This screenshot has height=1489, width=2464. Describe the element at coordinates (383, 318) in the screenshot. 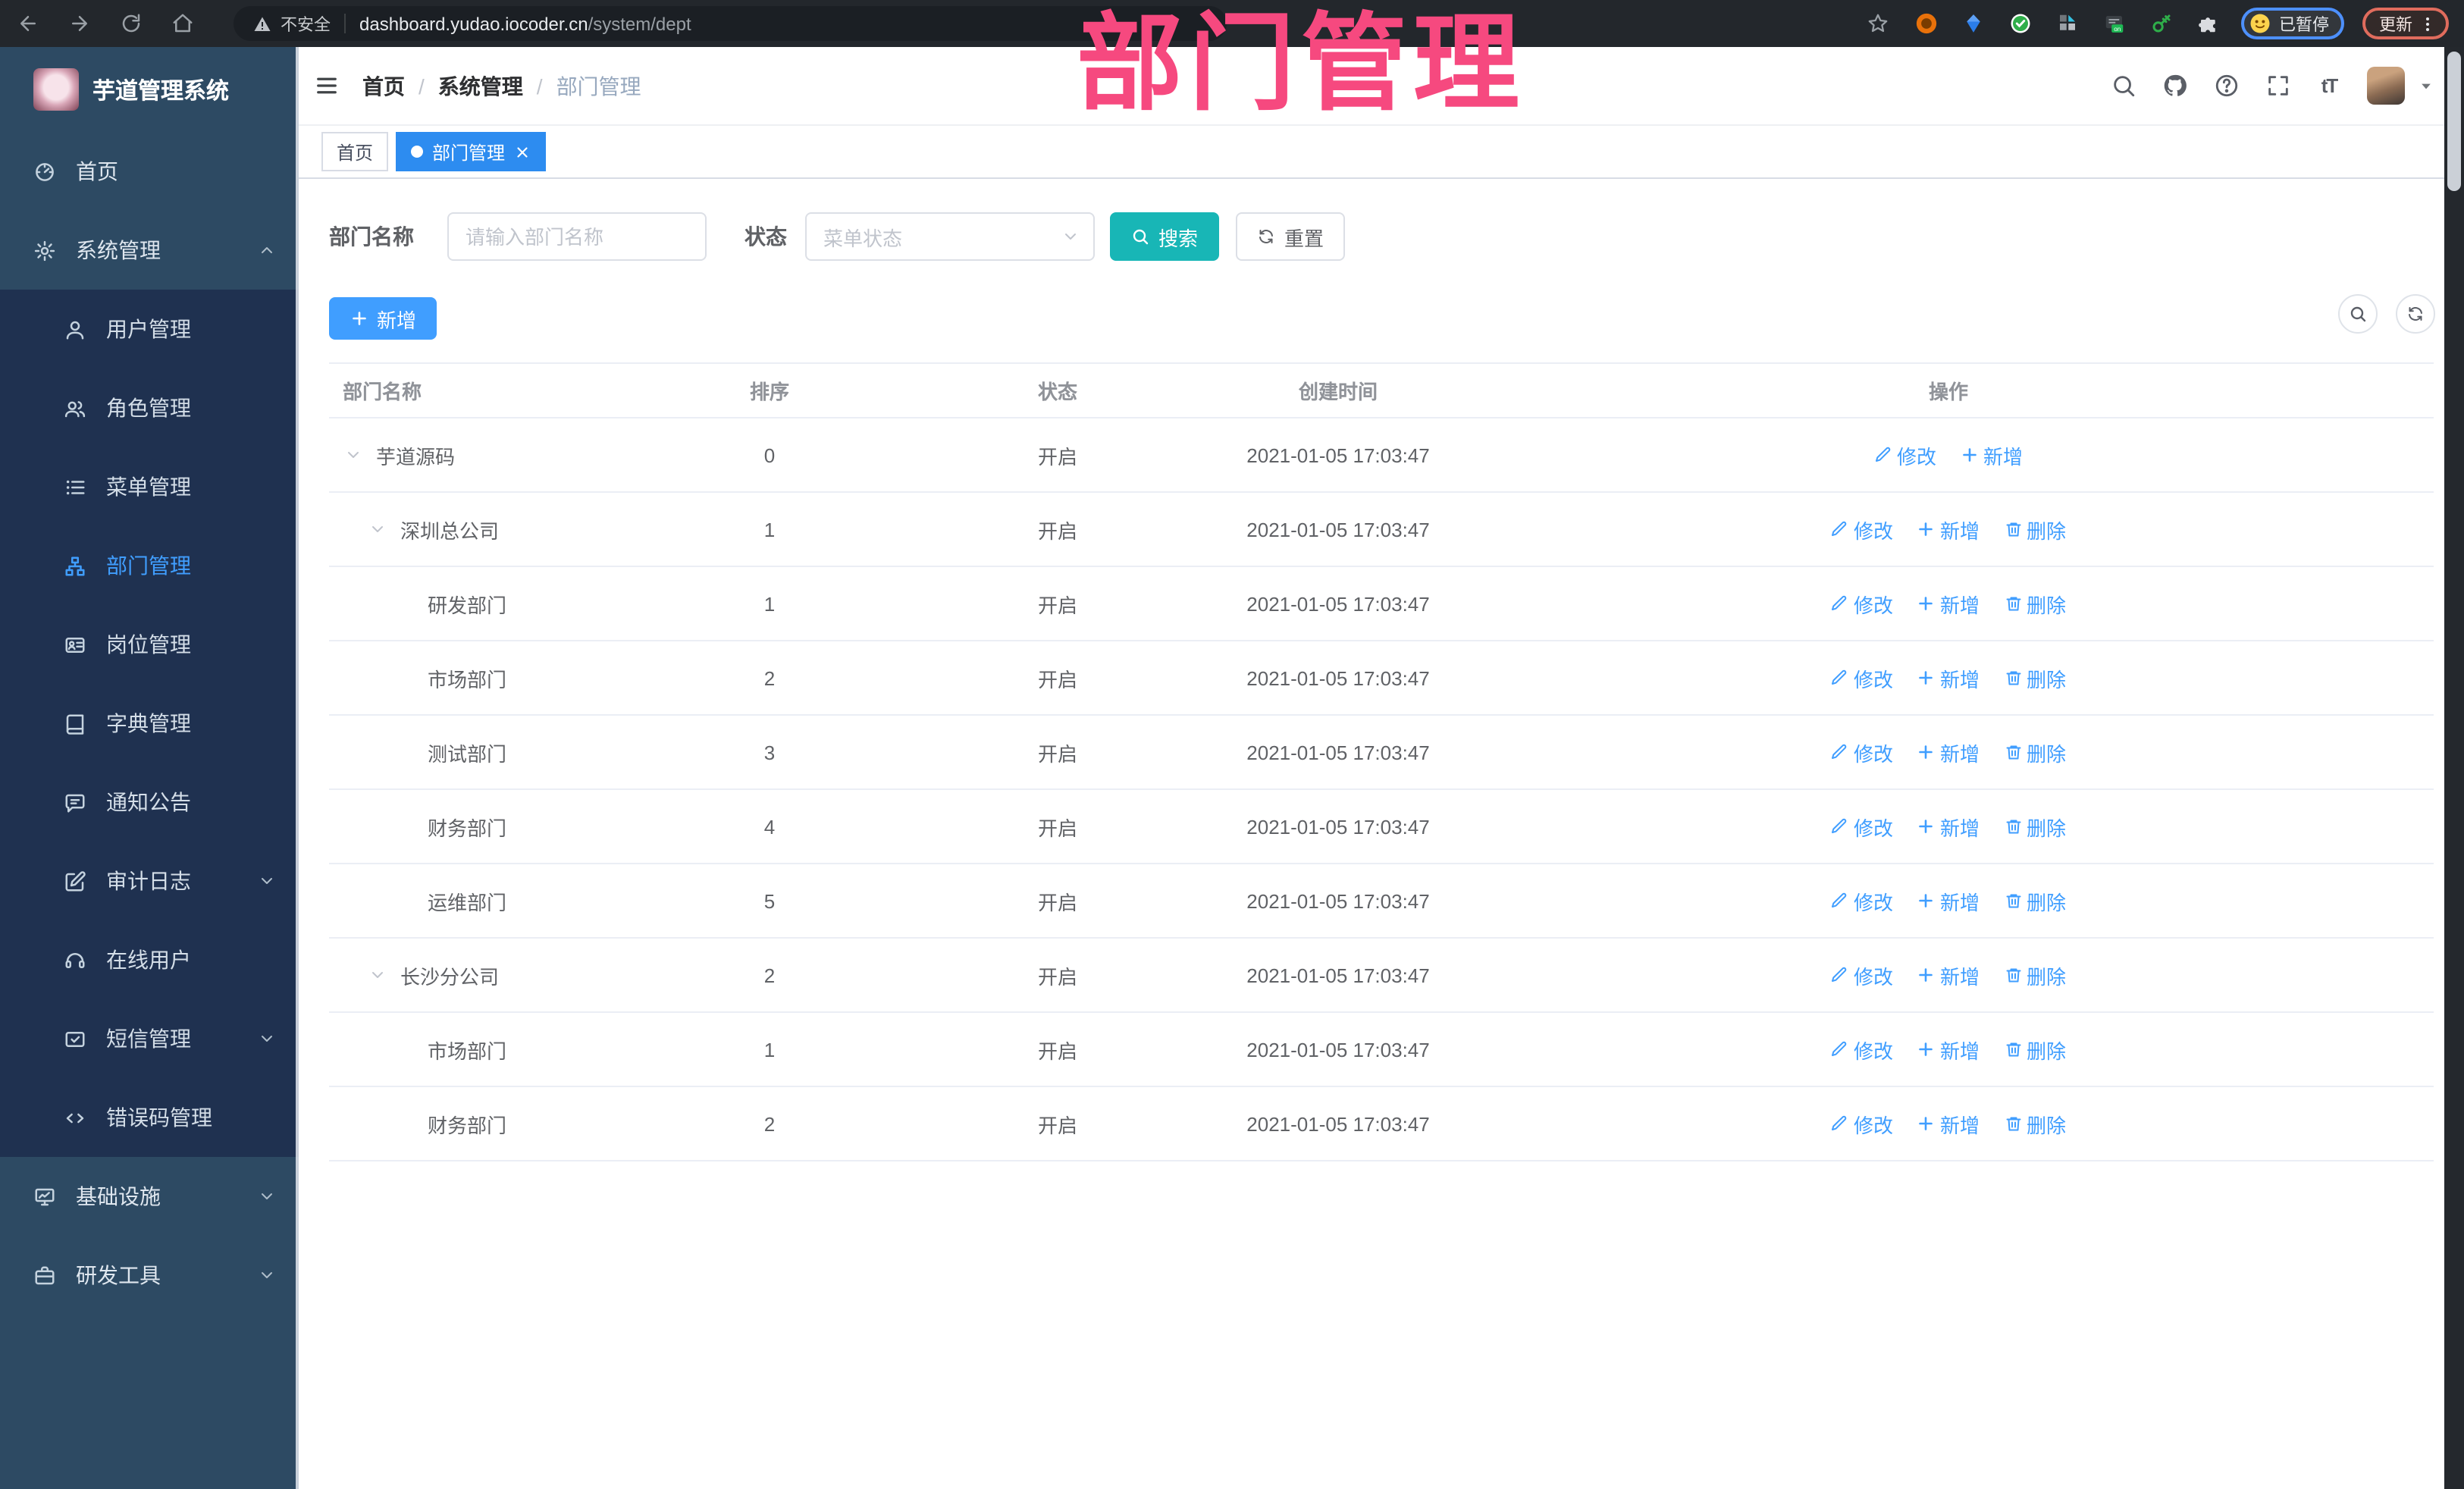

I see `add-button: 新增` at that location.